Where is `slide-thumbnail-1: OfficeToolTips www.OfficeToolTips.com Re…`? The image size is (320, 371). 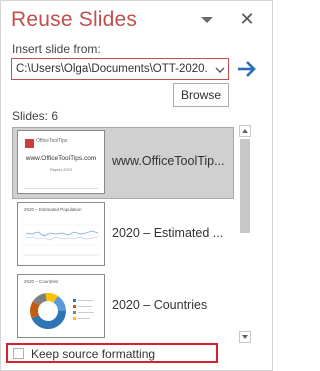
slide-thumbnail-1: OfficeToolTips www.OfficeToolTips.com Re… is located at coordinates (61, 162).